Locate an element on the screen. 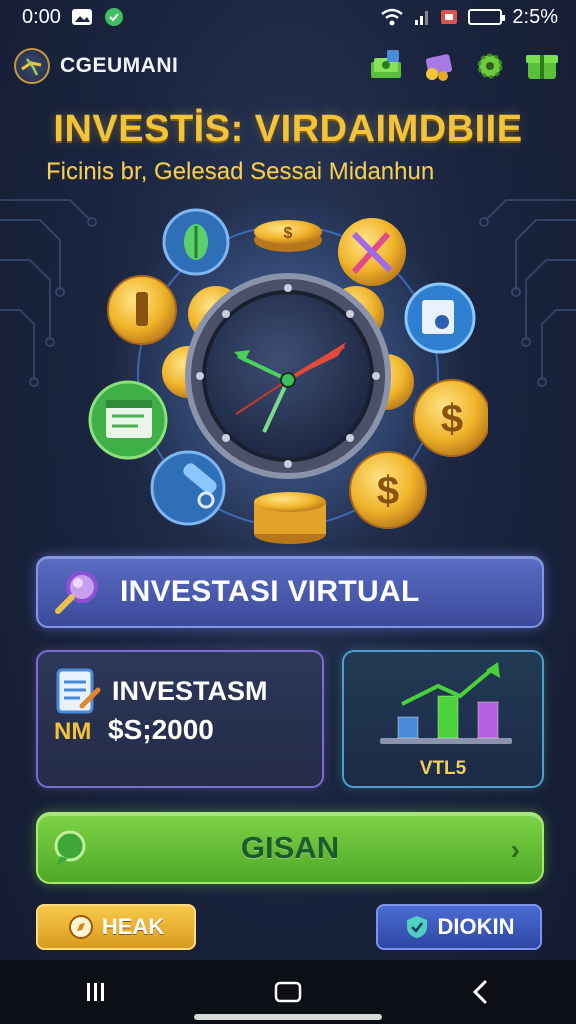 The image size is (576, 1024). settings-gear-icon is located at coordinates (490, 66).